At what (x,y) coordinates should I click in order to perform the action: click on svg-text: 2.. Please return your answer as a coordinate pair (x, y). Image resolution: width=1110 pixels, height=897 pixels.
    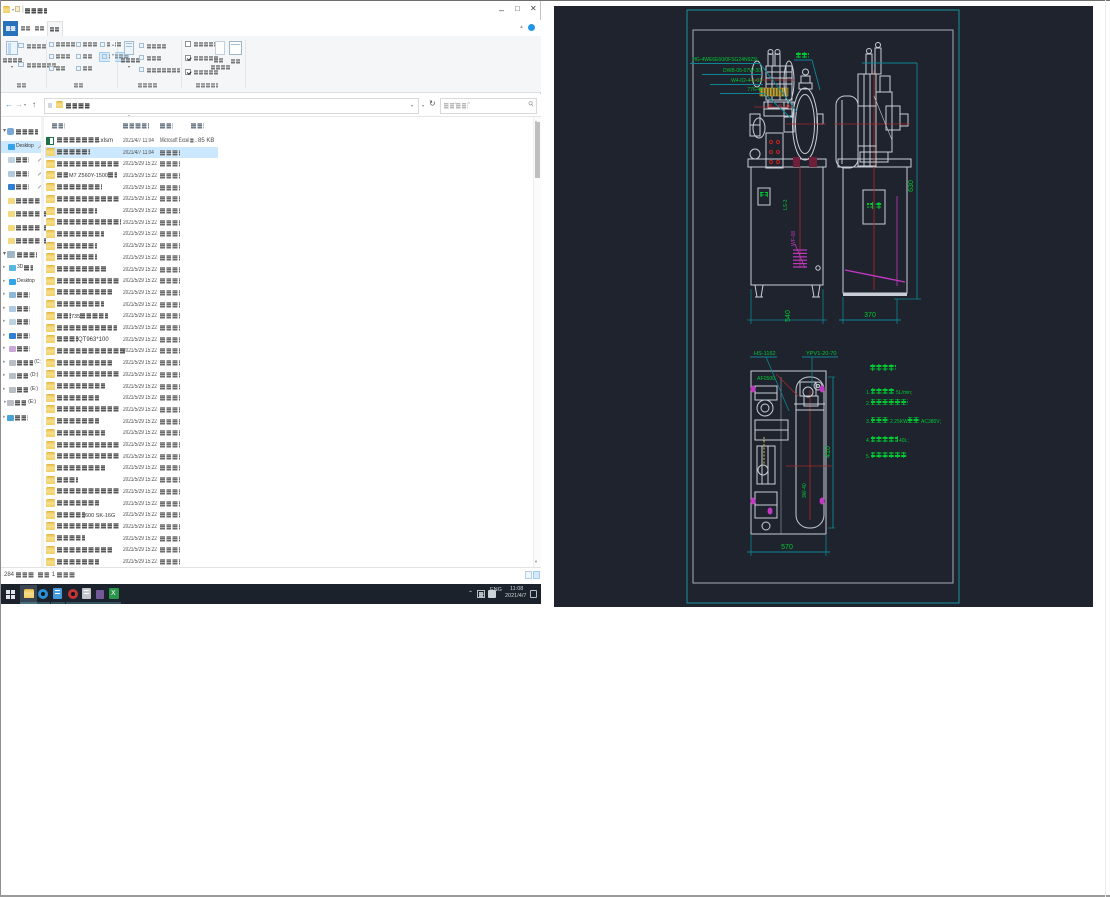
    Looking at the image, I should click on (868, 404).